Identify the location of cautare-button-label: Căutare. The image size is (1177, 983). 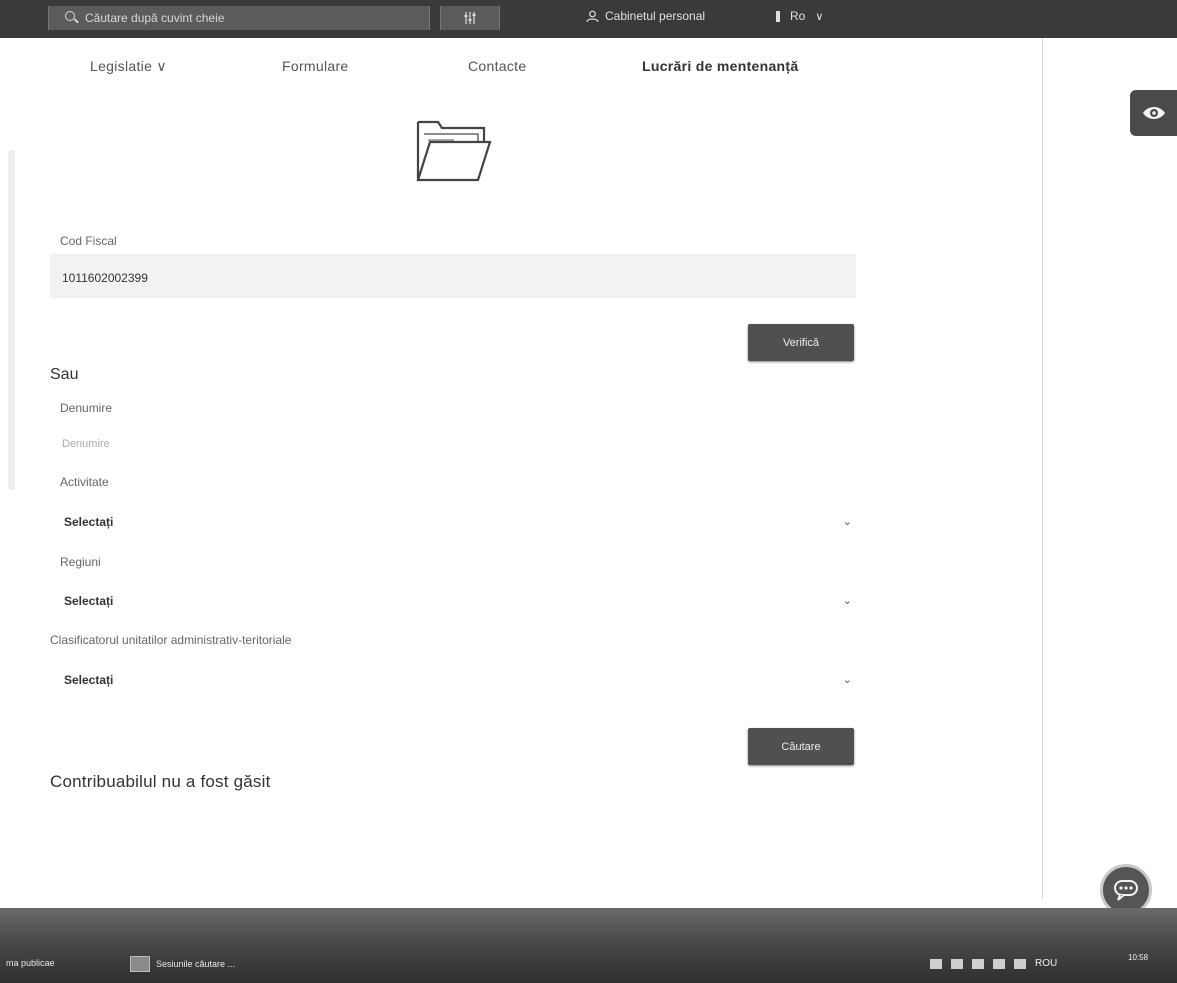
(801, 746).